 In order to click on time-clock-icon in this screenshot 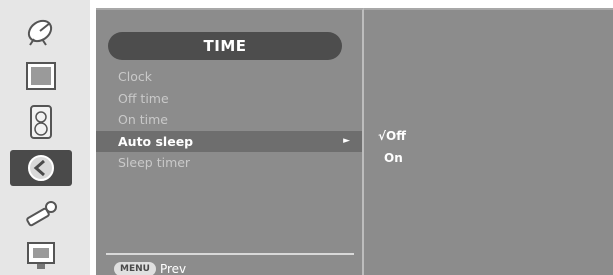, I will do `click(41, 168)`.